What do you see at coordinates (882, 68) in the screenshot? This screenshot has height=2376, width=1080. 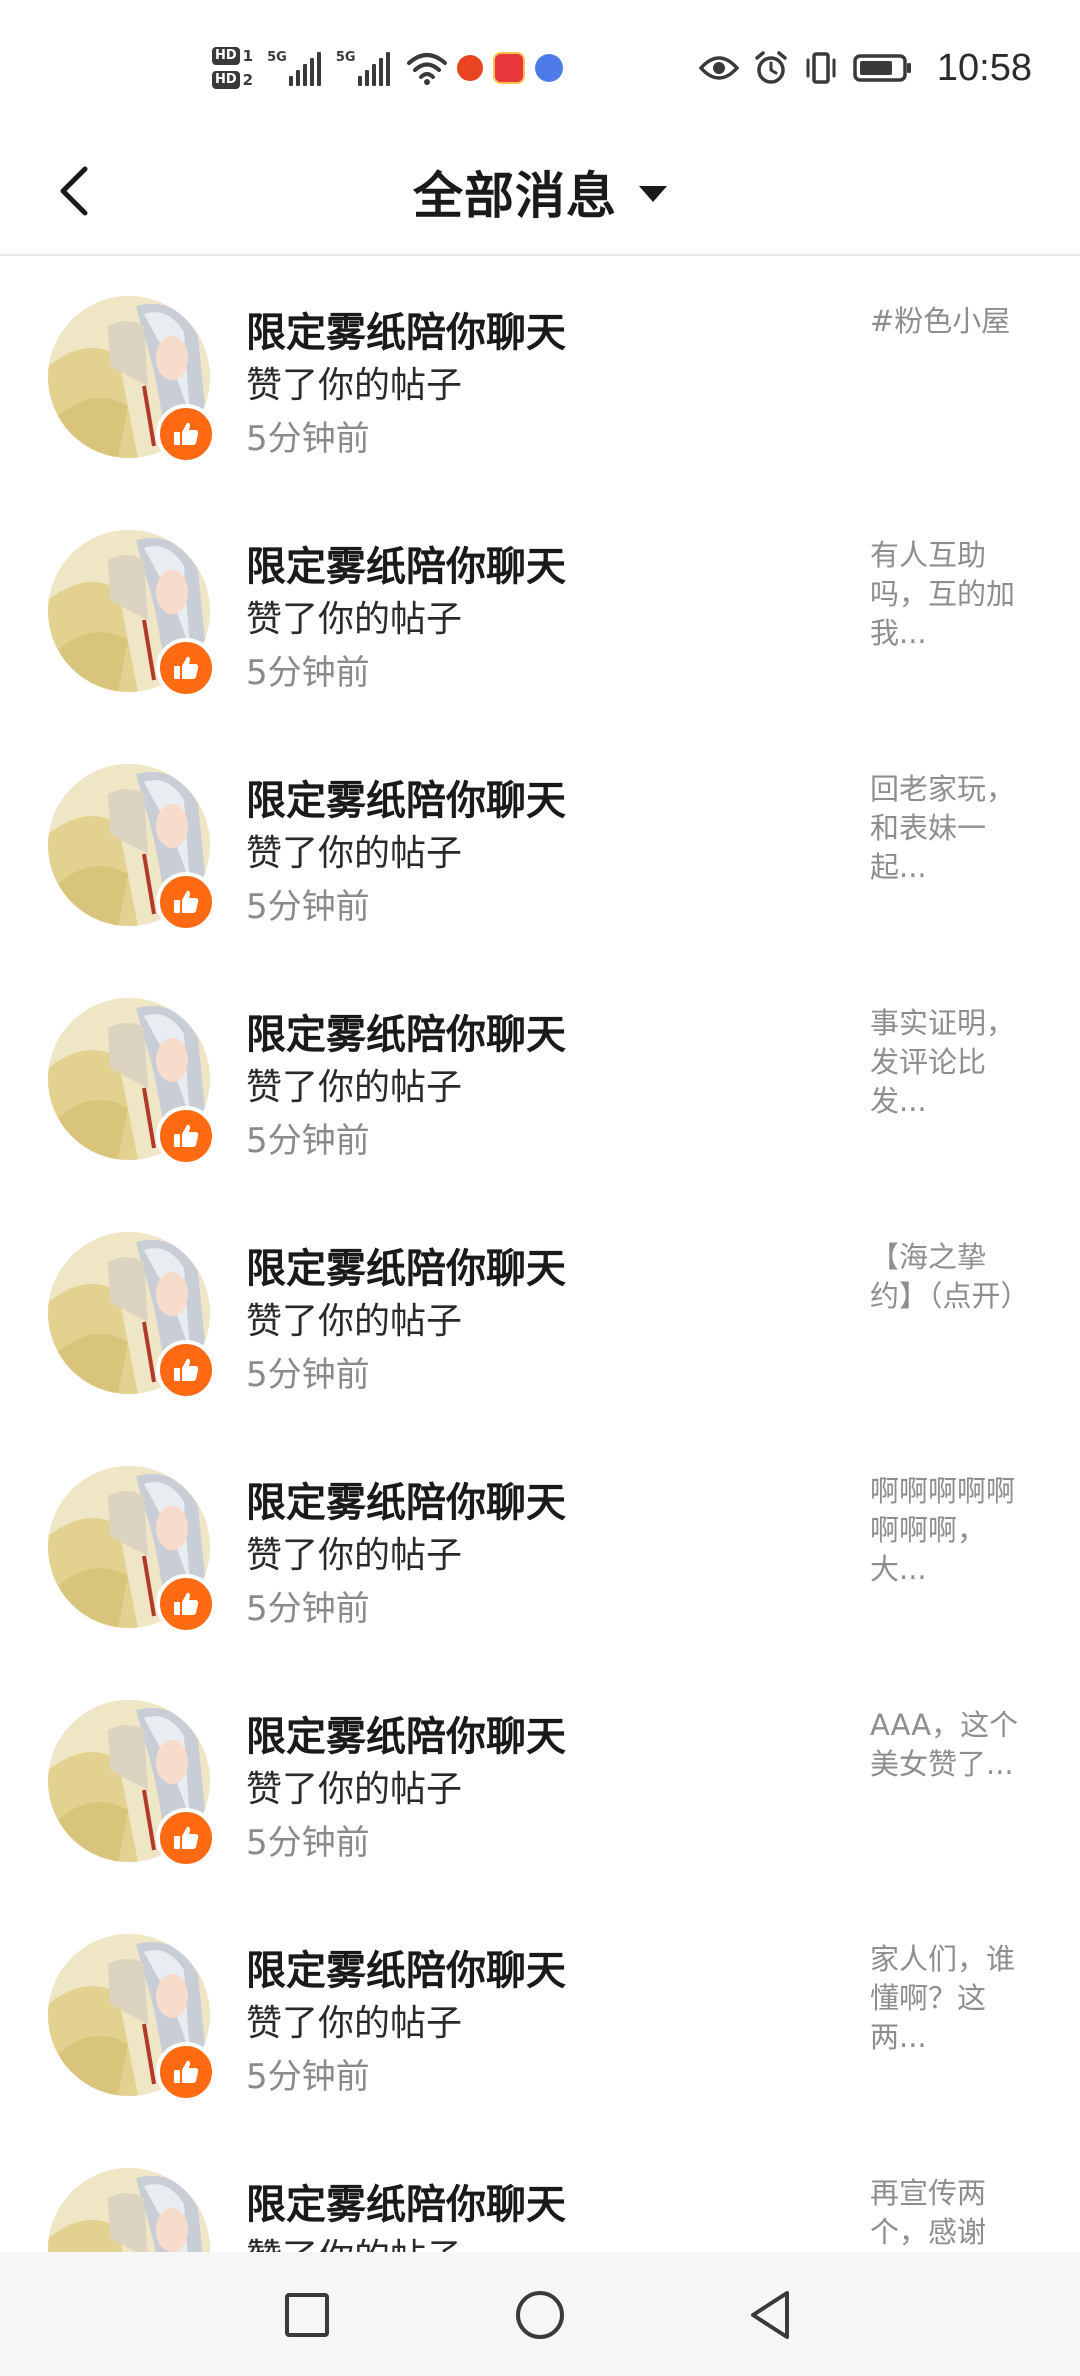 I see `battery-icon` at bounding box center [882, 68].